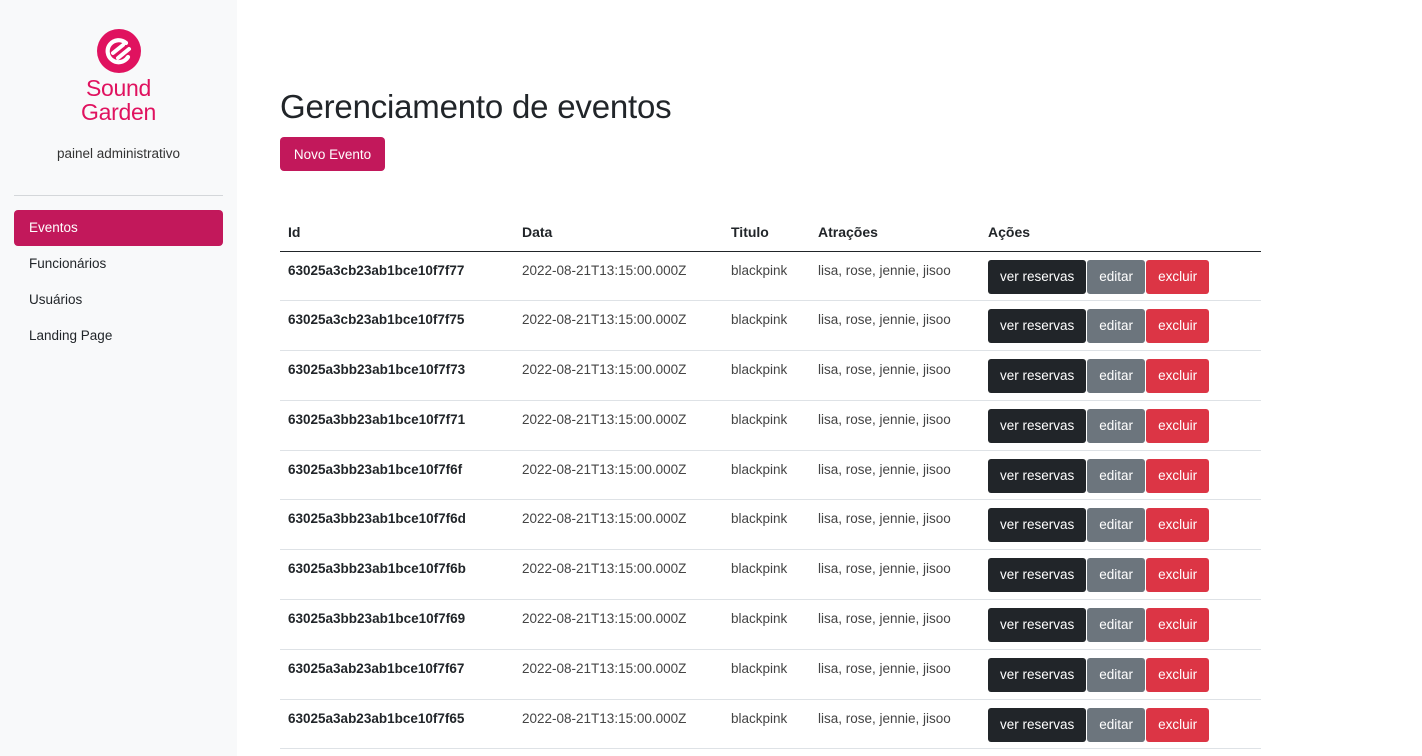 Image resolution: width=1422 pixels, height=756 pixels. I want to click on page-title: Gerenciamento de eventos, so click(476, 106).